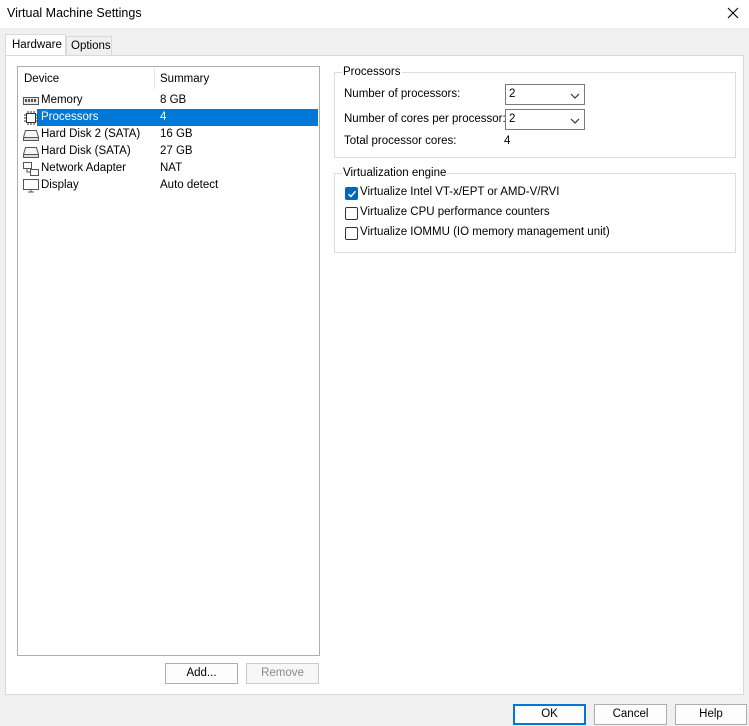 The height and width of the screenshot is (726, 749). What do you see at coordinates (60, 185) in the screenshot?
I see `device-name: Display` at bounding box center [60, 185].